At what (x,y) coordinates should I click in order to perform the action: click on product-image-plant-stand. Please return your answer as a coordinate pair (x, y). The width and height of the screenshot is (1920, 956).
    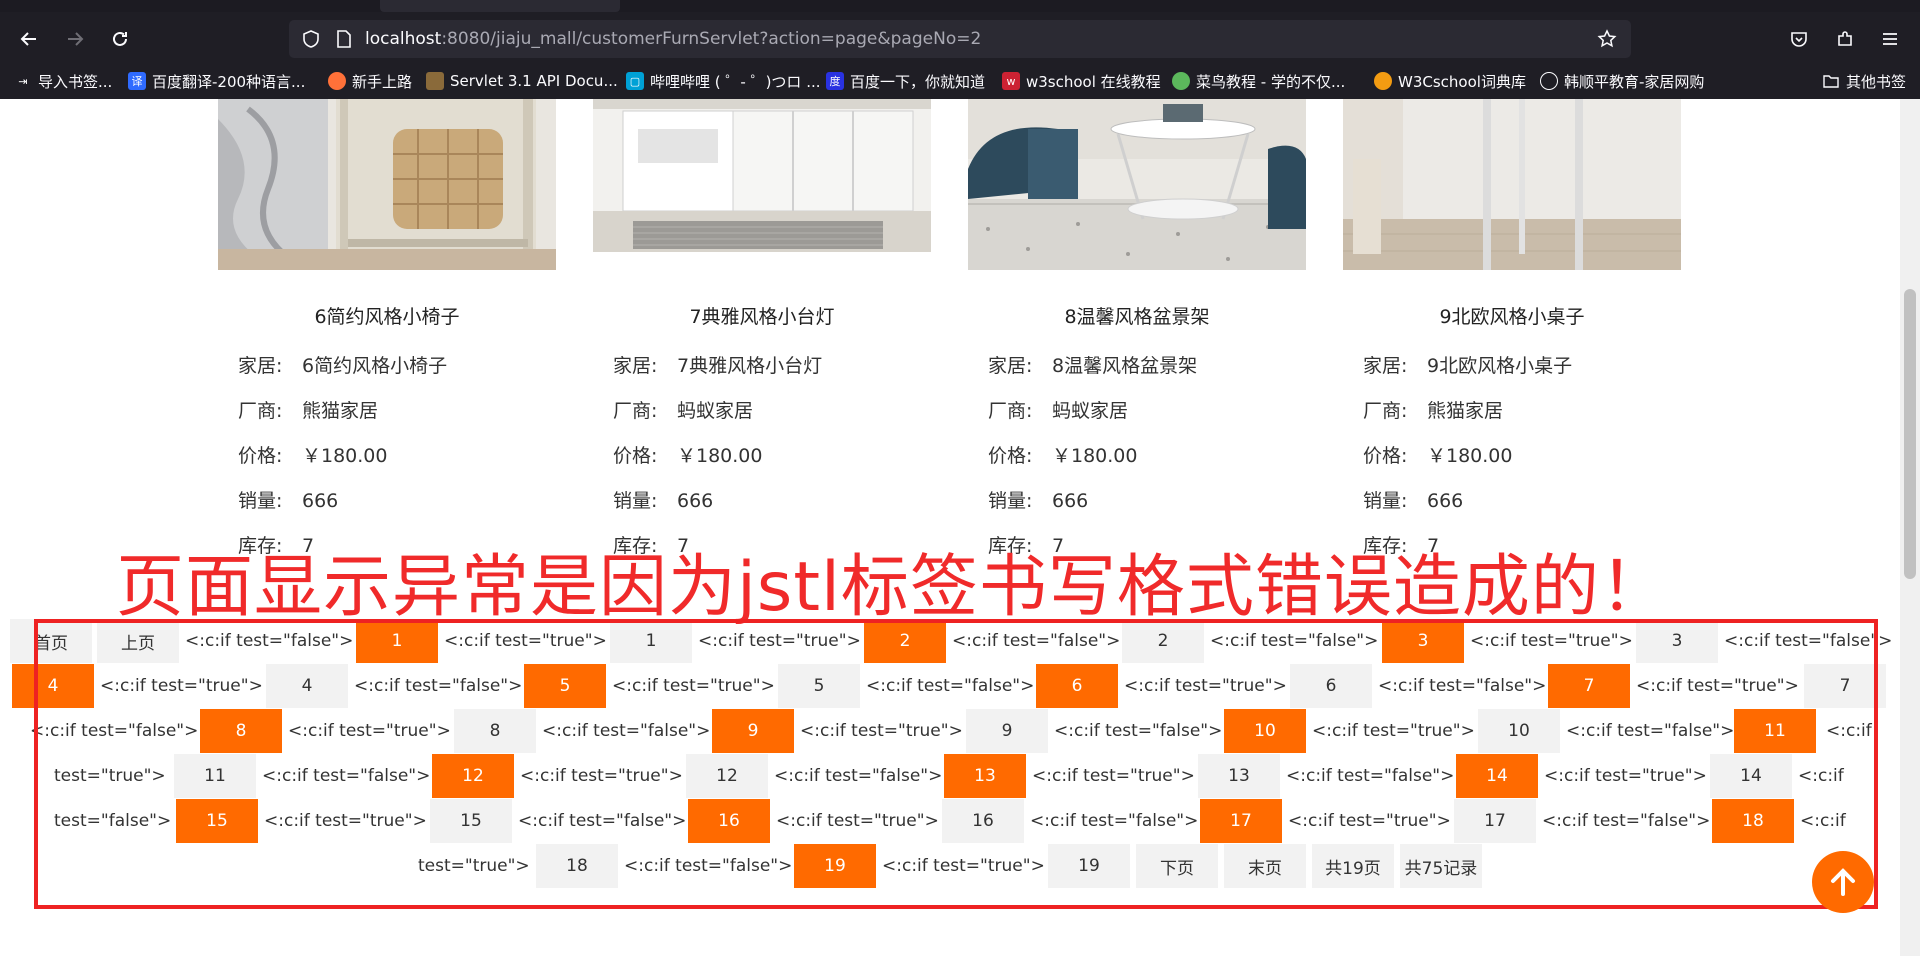
    Looking at the image, I should click on (1137, 184).